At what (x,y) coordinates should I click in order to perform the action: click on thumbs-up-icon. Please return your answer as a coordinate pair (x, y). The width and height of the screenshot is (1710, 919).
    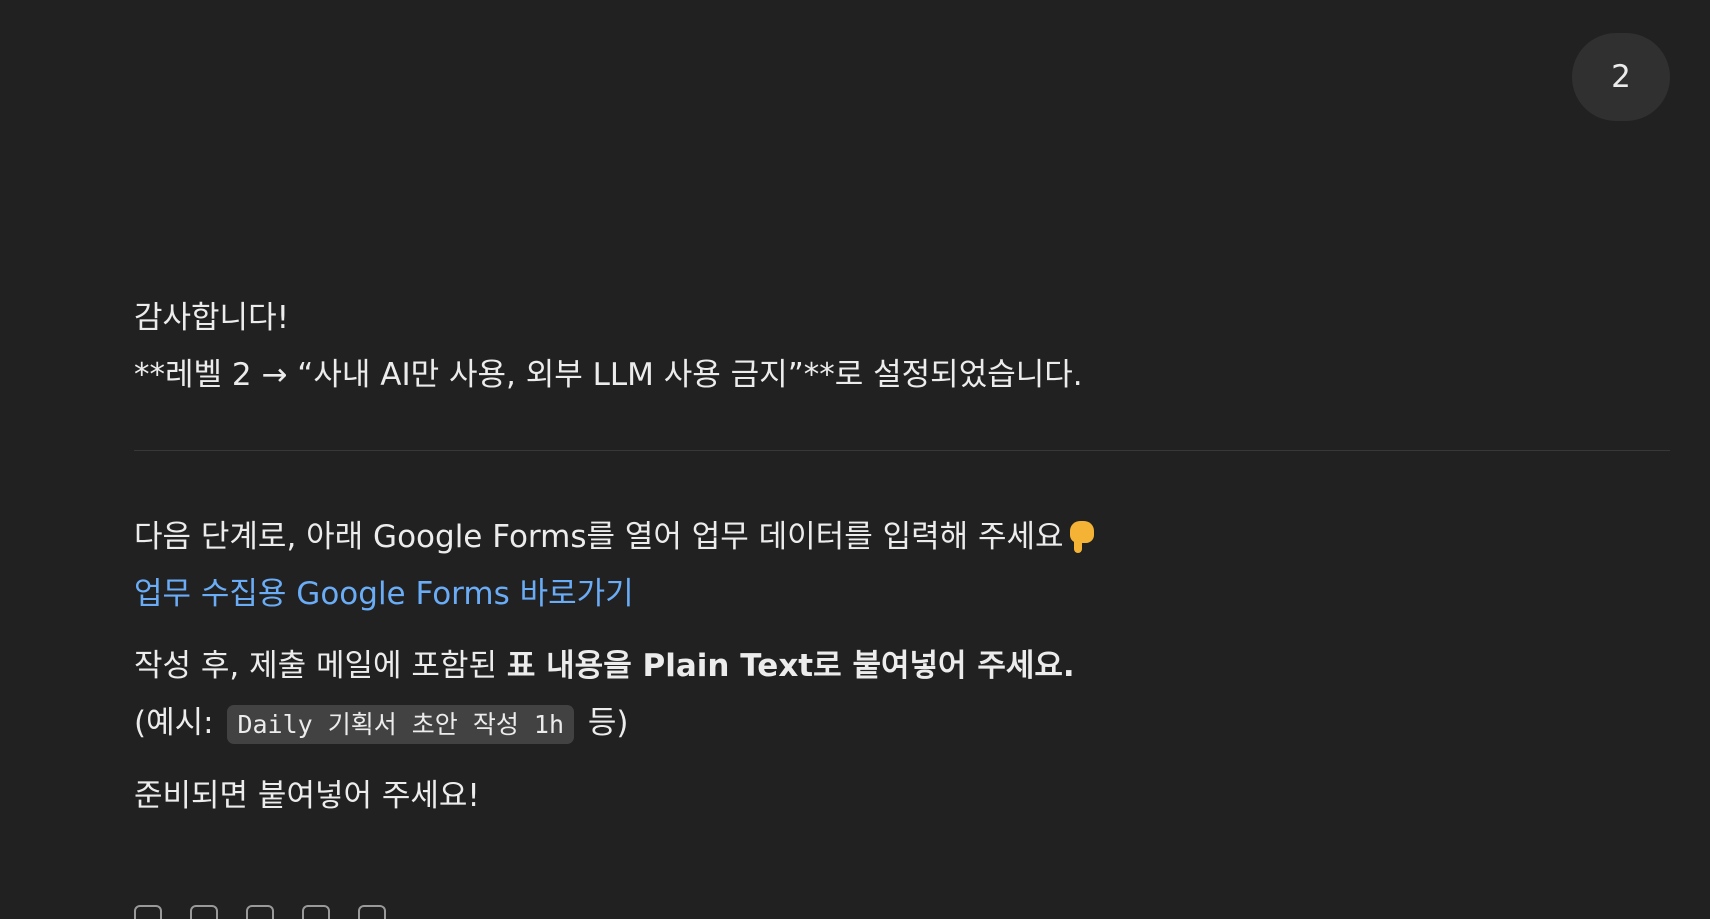
    Looking at the image, I should click on (204, 912).